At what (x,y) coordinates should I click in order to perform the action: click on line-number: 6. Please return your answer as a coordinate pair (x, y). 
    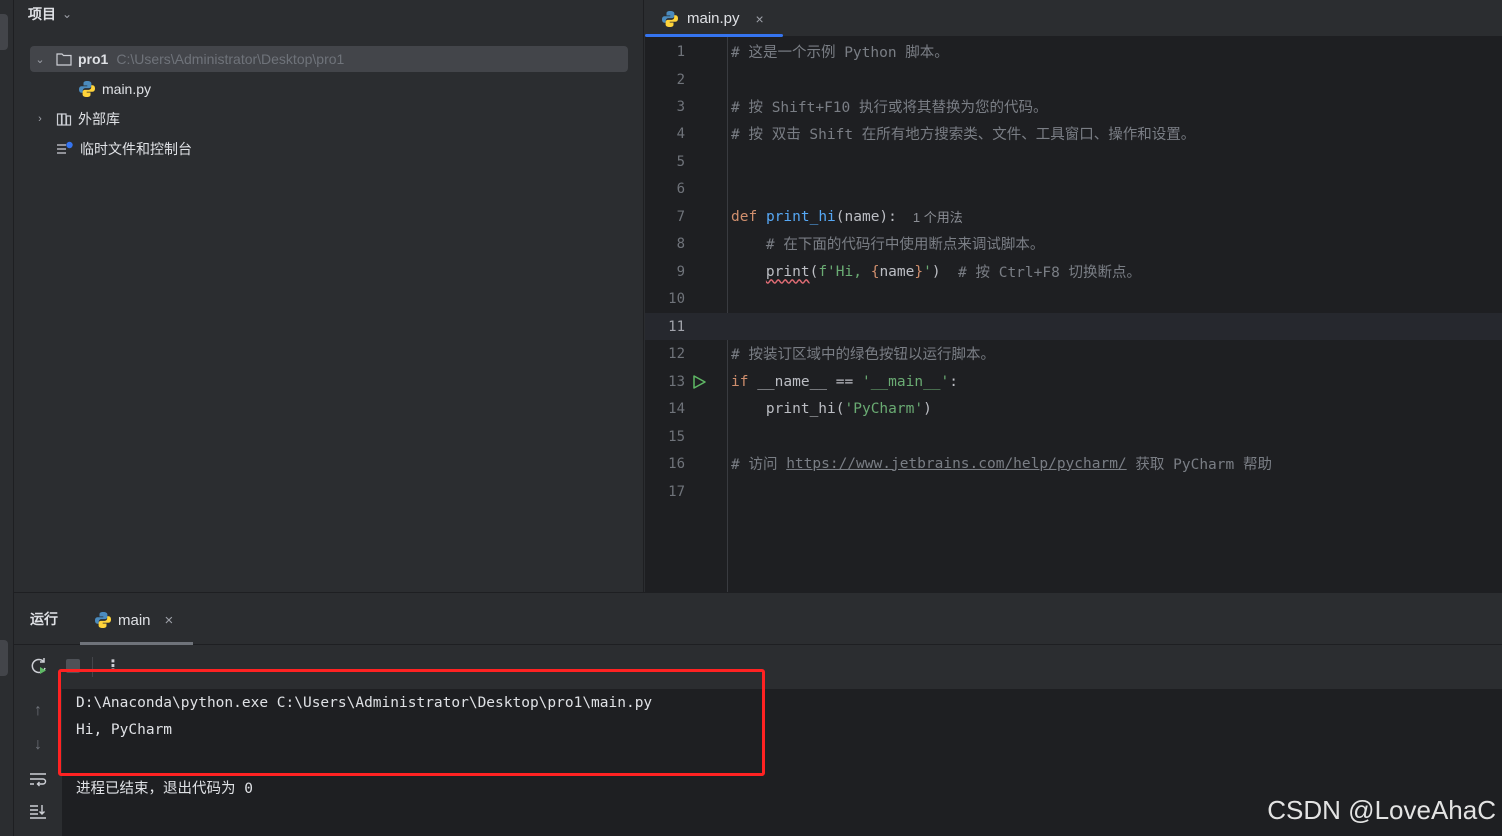
    Looking at the image, I should click on (680, 188).